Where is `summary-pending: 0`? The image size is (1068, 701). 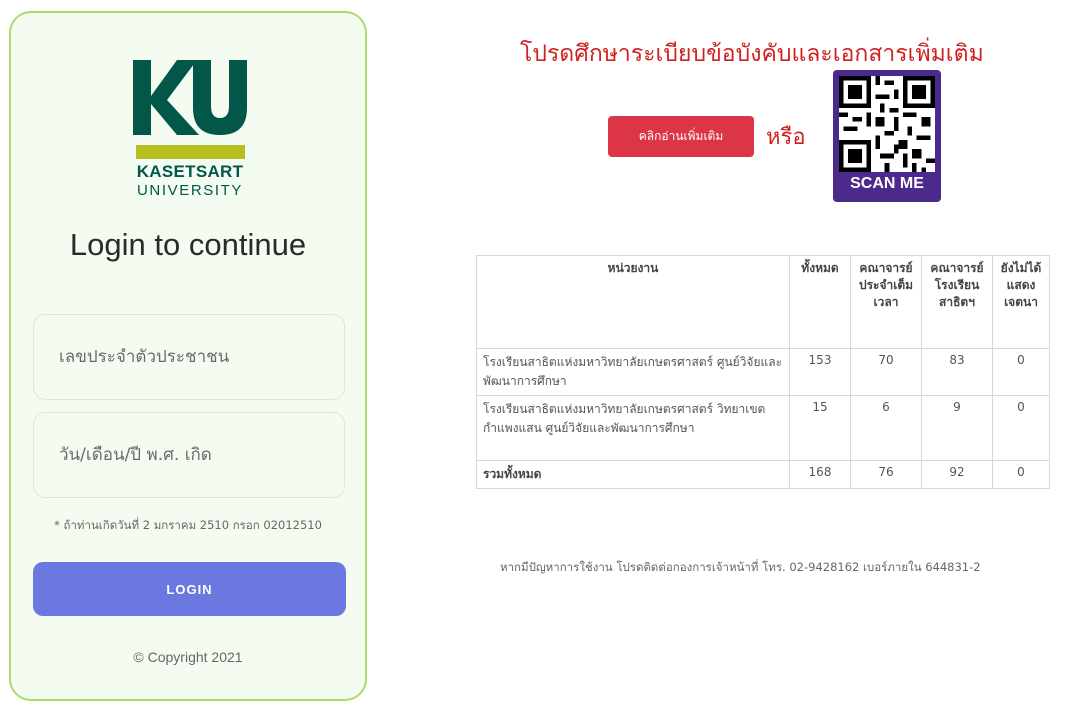
summary-pending: 0 is located at coordinates (1021, 474).